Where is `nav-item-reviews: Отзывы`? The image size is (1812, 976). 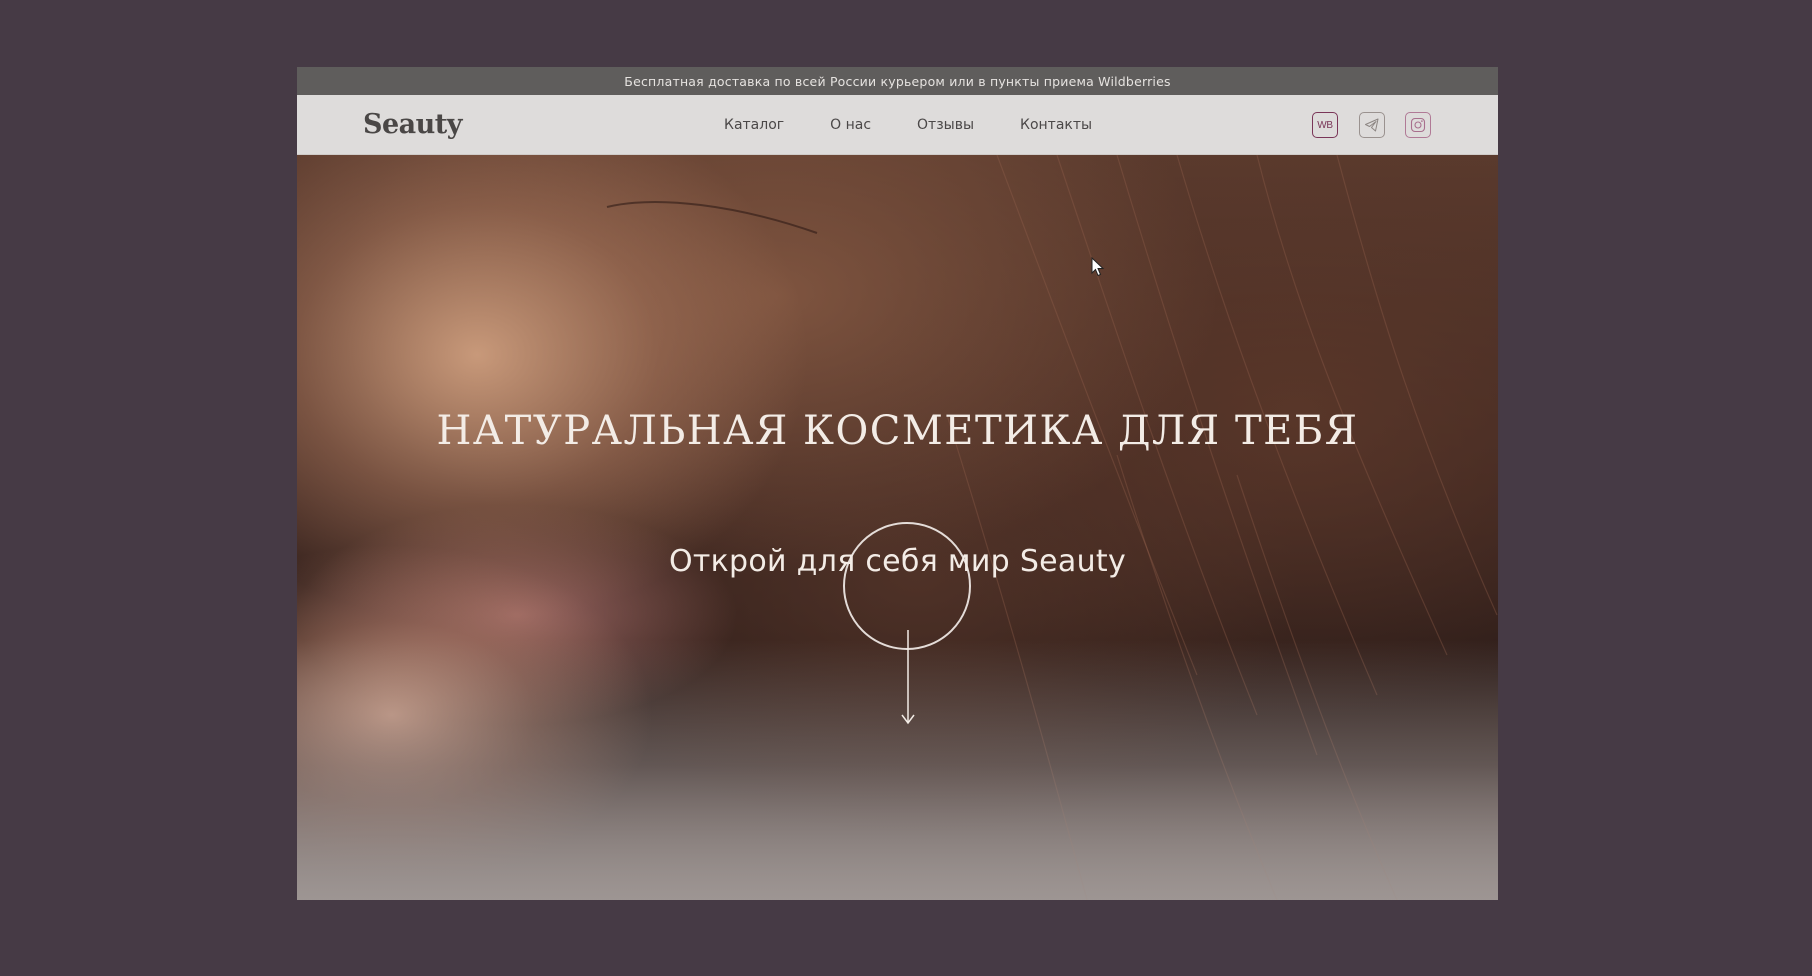 nav-item-reviews: Отзывы is located at coordinates (945, 125).